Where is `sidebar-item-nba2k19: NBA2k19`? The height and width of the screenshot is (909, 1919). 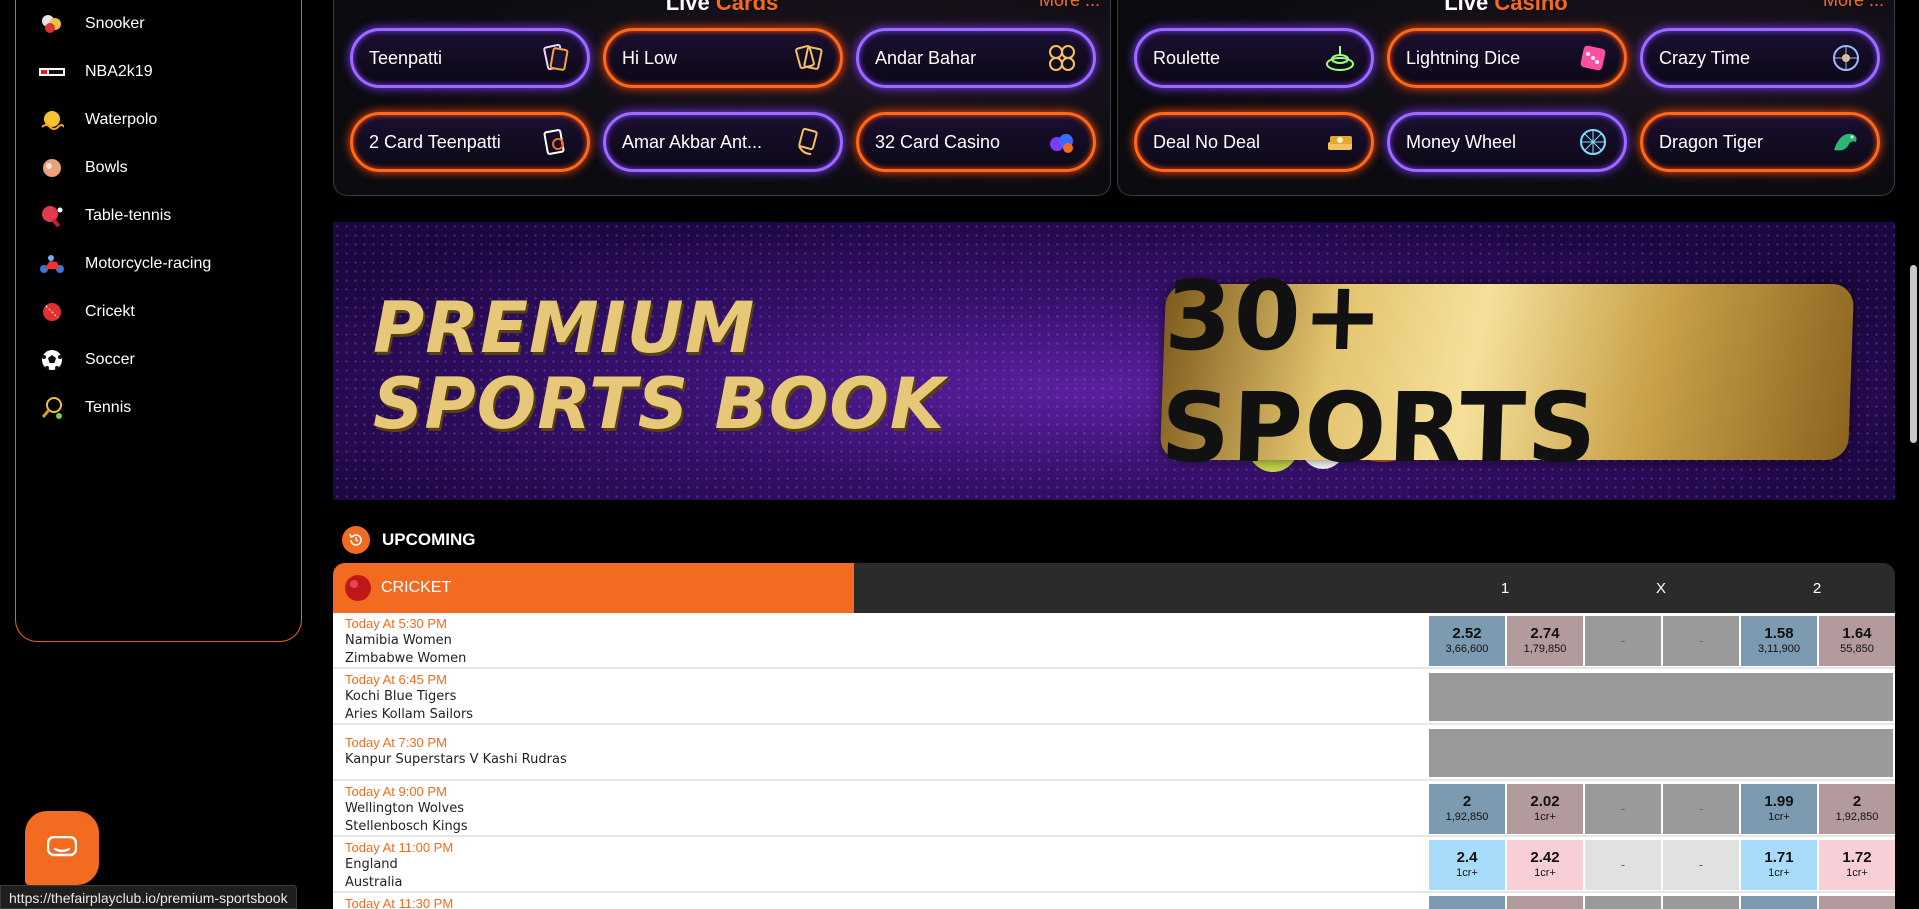
sidebar-item-nba2k19: NBA2k19 is located at coordinates (158, 72).